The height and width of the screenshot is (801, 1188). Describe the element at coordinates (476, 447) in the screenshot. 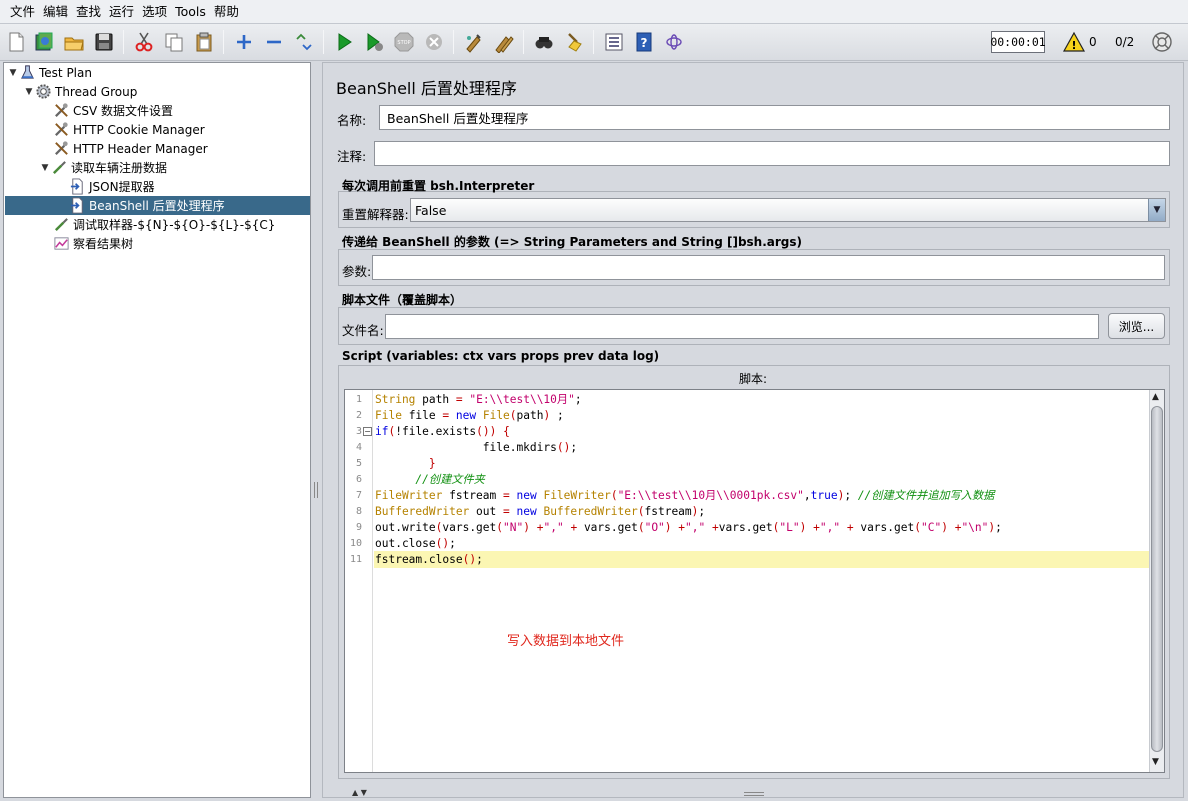

I see `code-line: file.mkdirs();` at that location.